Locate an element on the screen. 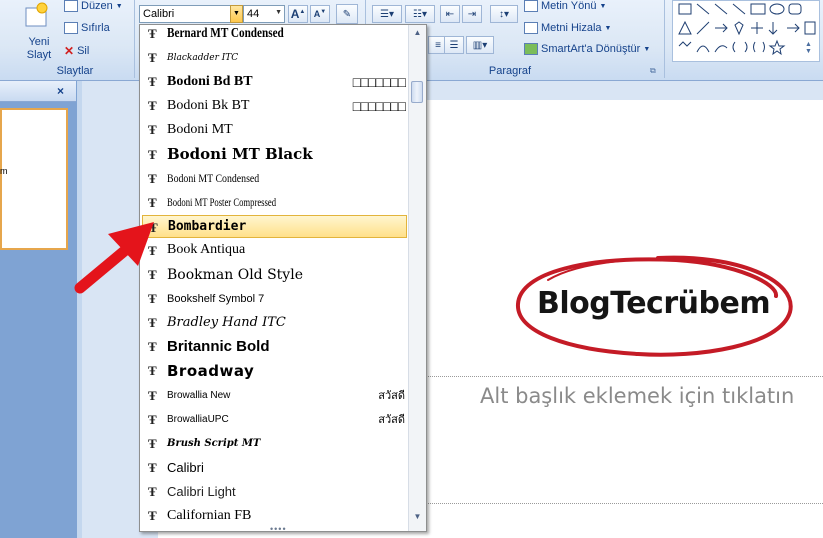 The image size is (823, 538). font-name-label: Bodoni MT is located at coordinates (200, 129).